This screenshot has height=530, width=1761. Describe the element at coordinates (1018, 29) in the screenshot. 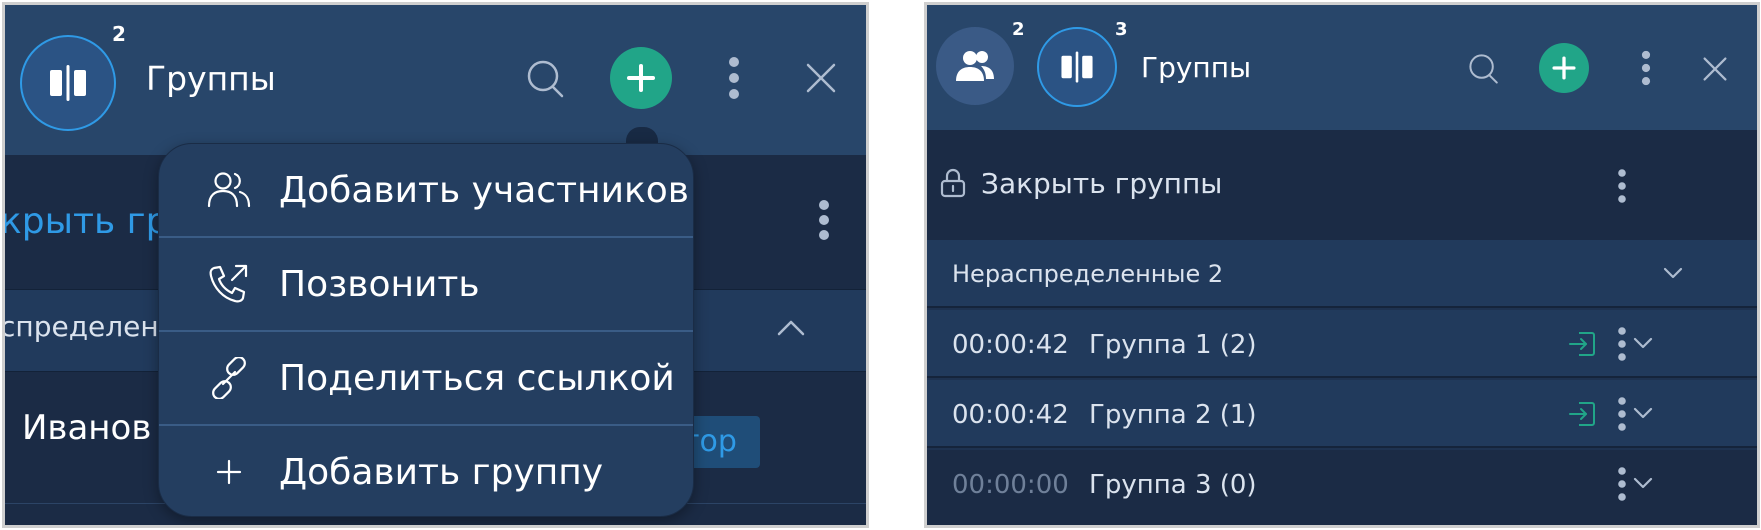

I see `participants-count-badge: 2` at that location.